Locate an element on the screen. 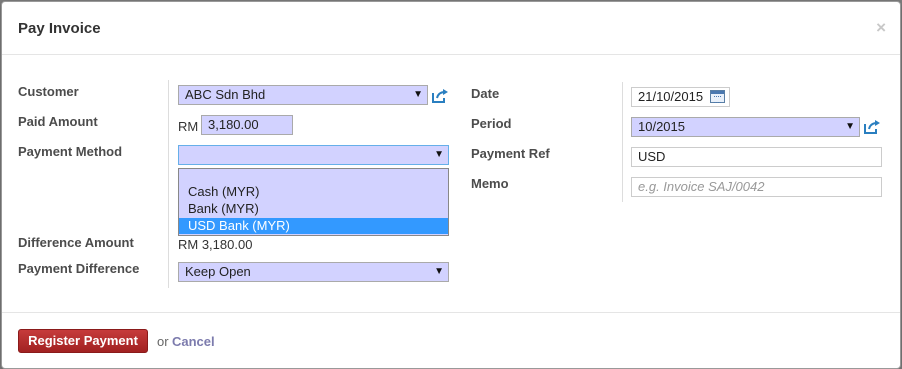 This screenshot has height=369, width=902. period-value: 10/2015 is located at coordinates (661, 126).